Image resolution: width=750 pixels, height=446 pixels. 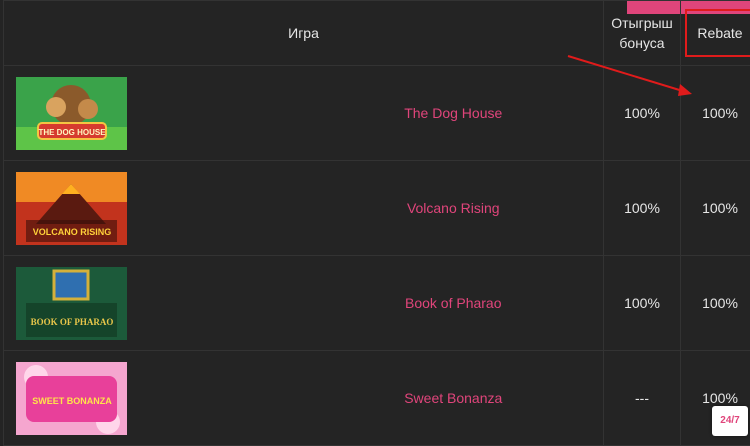 I want to click on chat-badge-label: 24/7, so click(x=729, y=420).